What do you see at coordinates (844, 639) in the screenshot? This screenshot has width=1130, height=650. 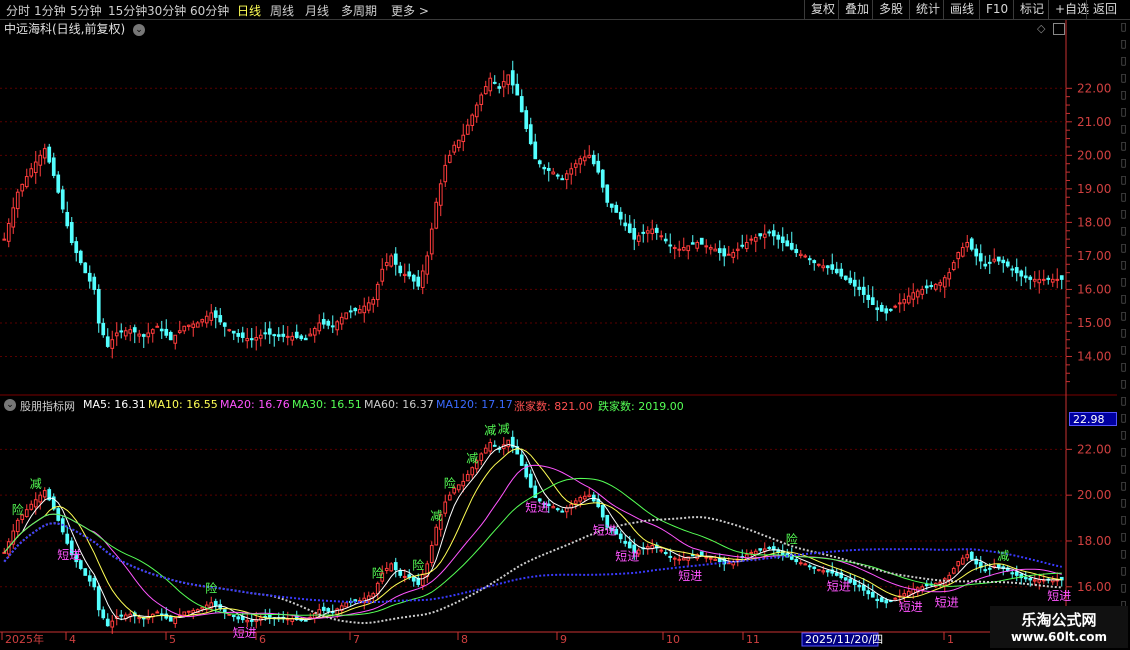 I see `date-label: 2025/11/20/四` at bounding box center [844, 639].